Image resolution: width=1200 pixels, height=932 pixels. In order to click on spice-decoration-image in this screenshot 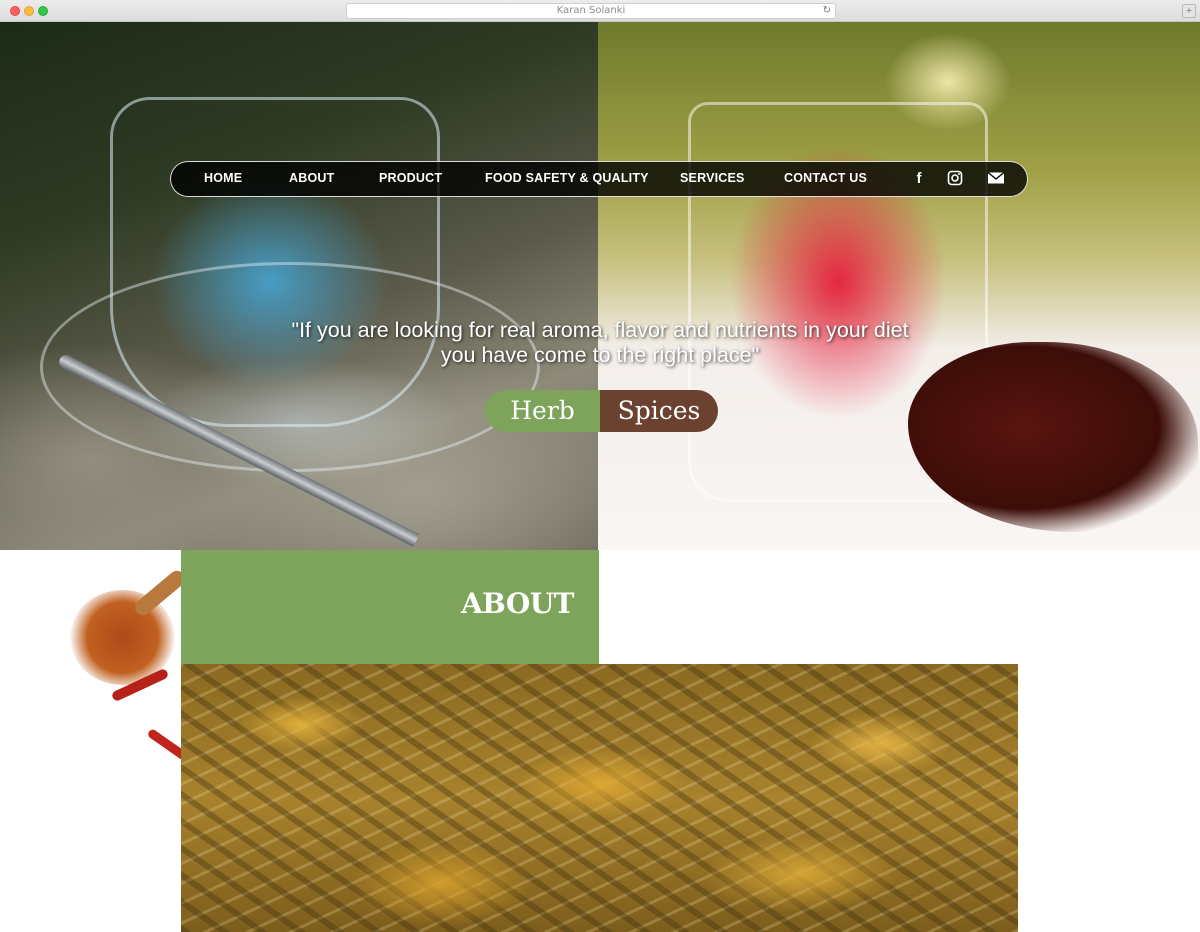, I will do `click(119, 665)`.